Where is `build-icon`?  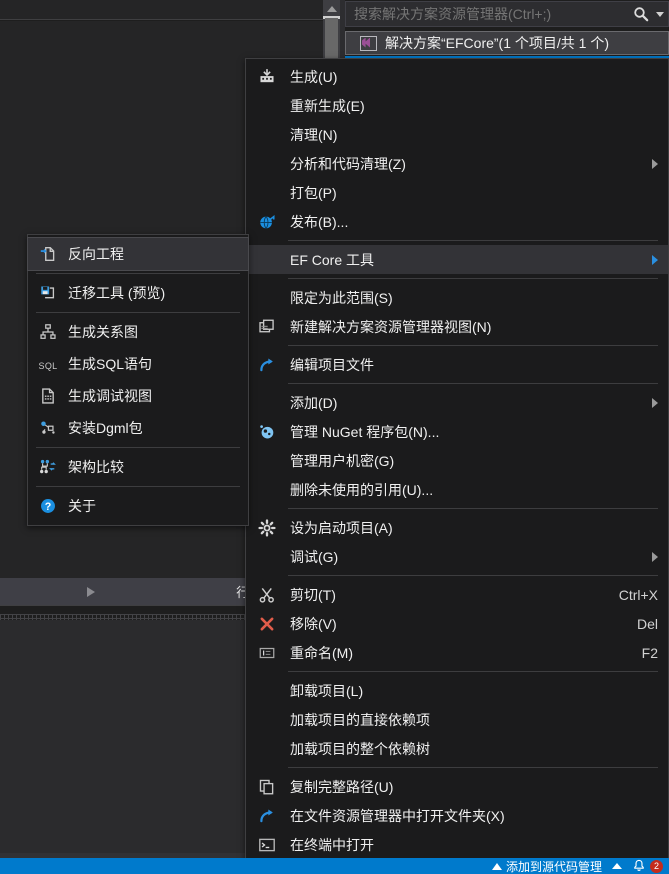 build-icon is located at coordinates (267, 77).